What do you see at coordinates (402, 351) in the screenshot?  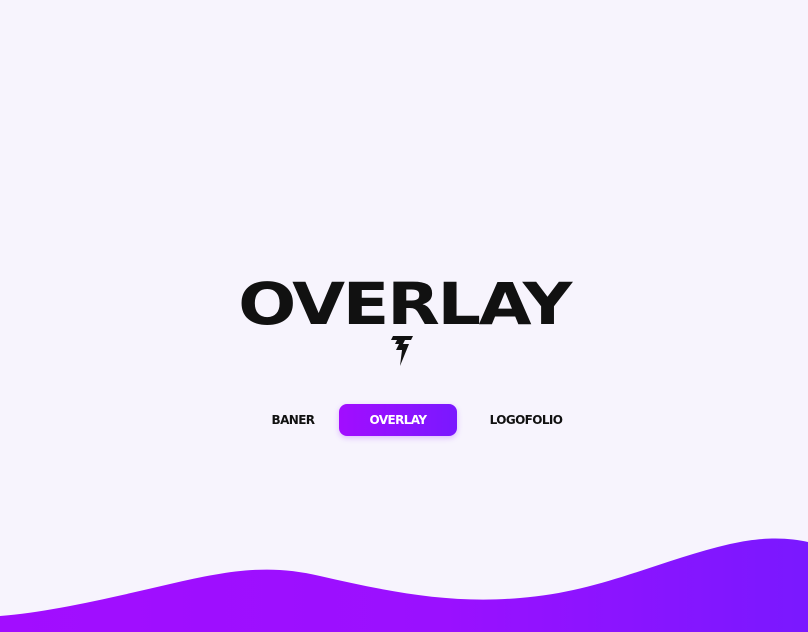 I see `lightning-bolt-logo-icon` at bounding box center [402, 351].